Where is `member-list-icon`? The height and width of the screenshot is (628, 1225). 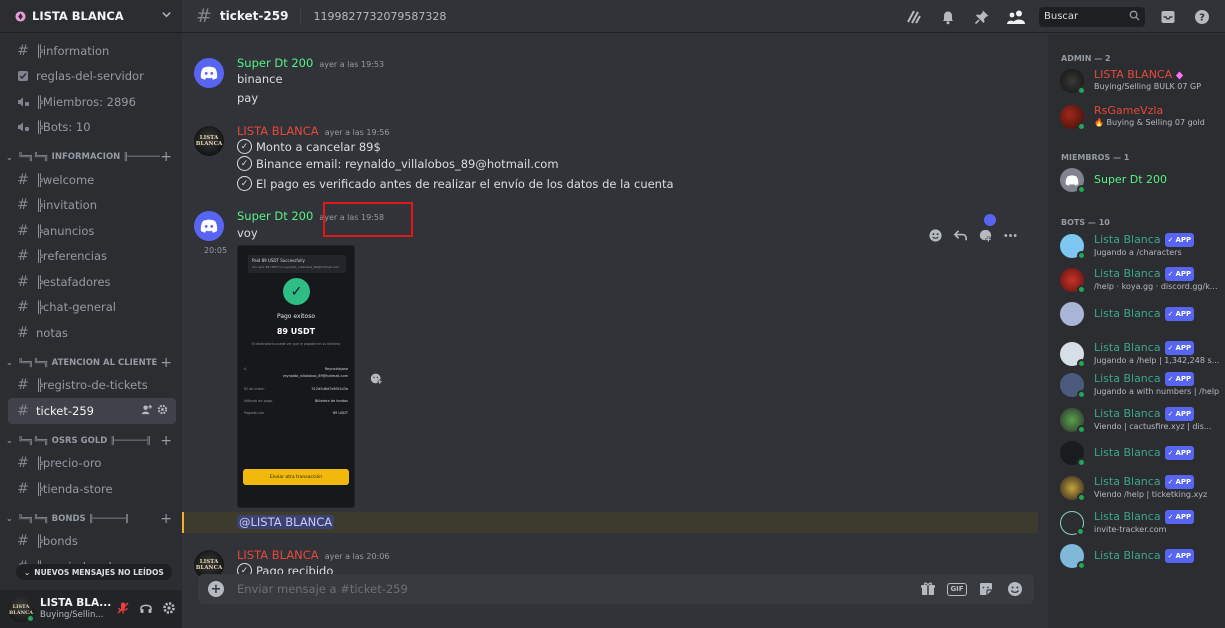 member-list-icon is located at coordinates (1016, 17).